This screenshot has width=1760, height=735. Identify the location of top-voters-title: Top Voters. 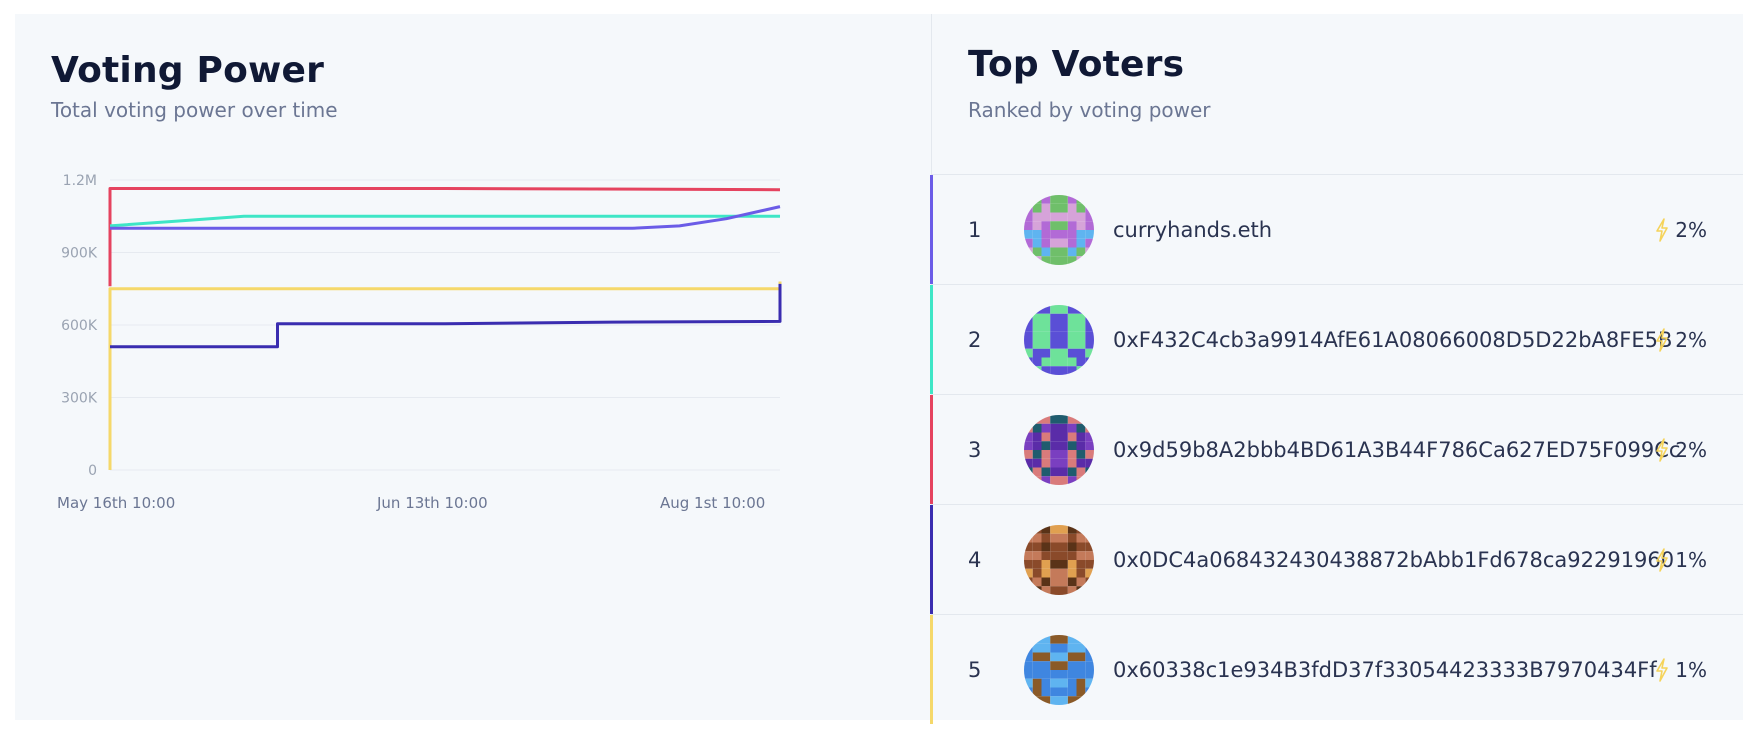
(1076, 64).